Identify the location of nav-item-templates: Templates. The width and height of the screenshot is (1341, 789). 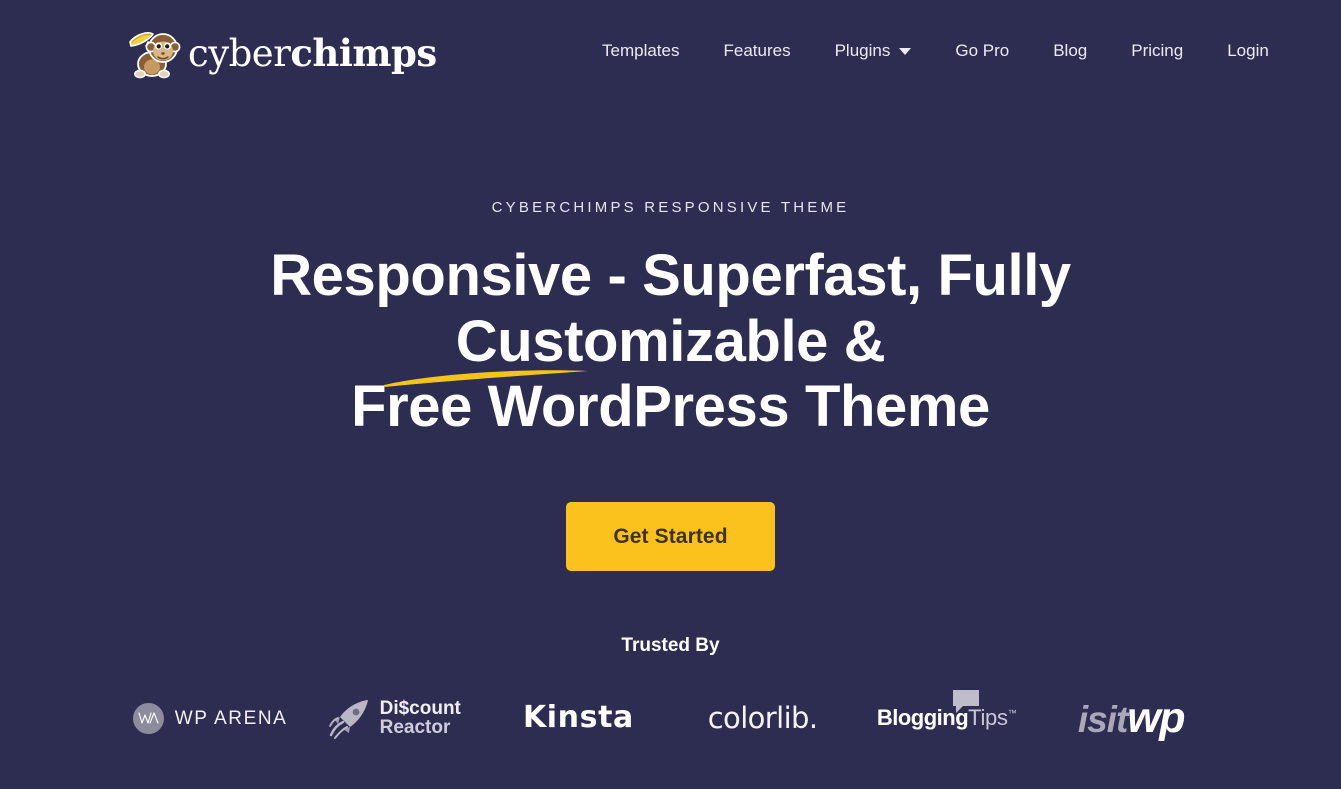
(640, 50).